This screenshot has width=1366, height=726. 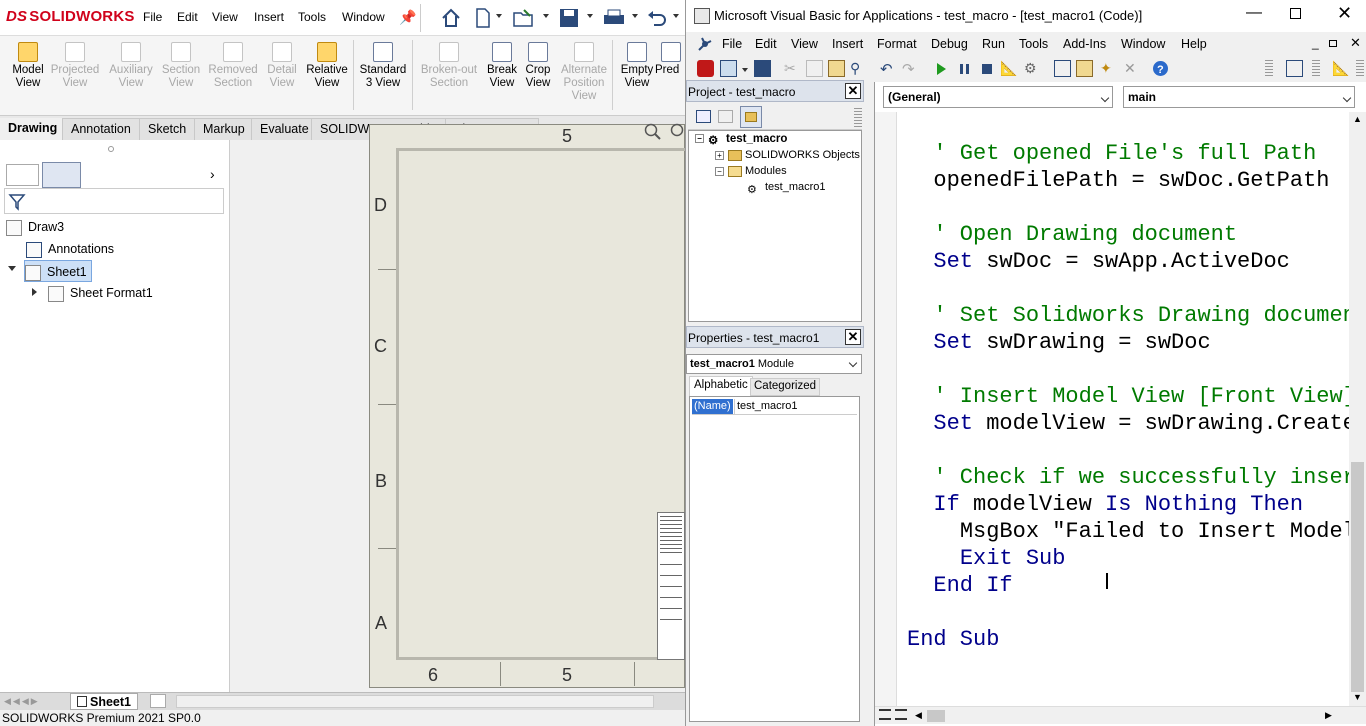 What do you see at coordinates (1295, 13) in the screenshot?
I see `maximize-icon` at bounding box center [1295, 13].